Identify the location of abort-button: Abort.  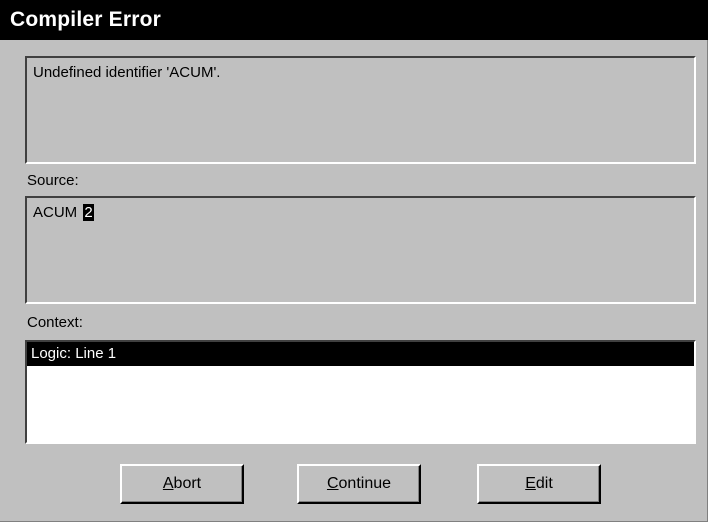
(182, 484).